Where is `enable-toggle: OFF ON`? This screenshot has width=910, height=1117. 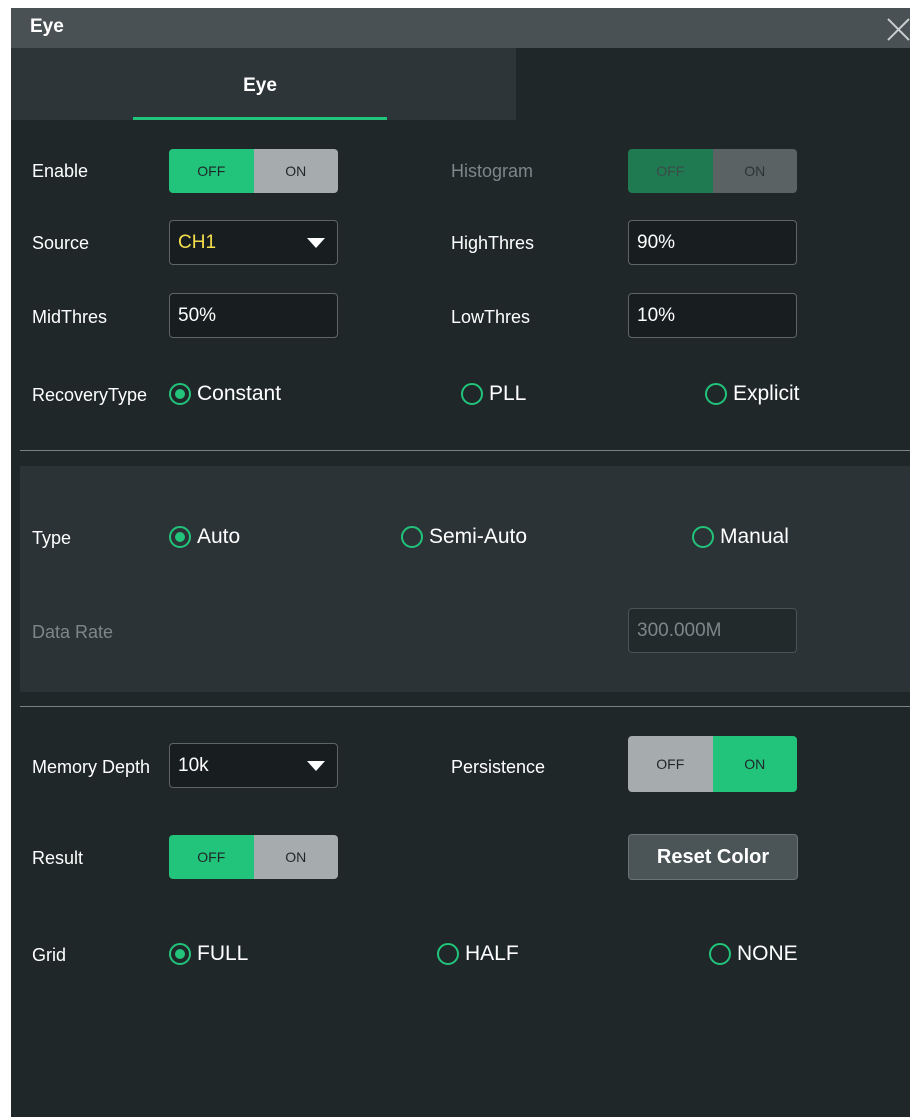 enable-toggle: OFF ON is located at coordinates (253, 171).